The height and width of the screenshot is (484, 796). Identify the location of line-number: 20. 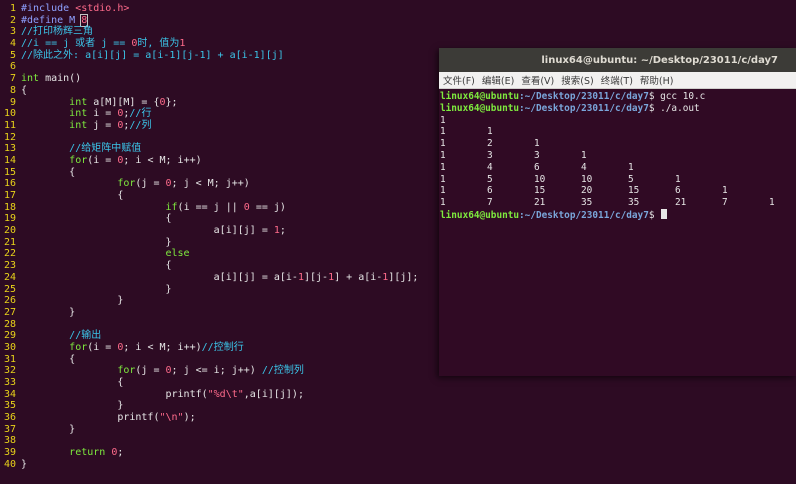
(9, 231).